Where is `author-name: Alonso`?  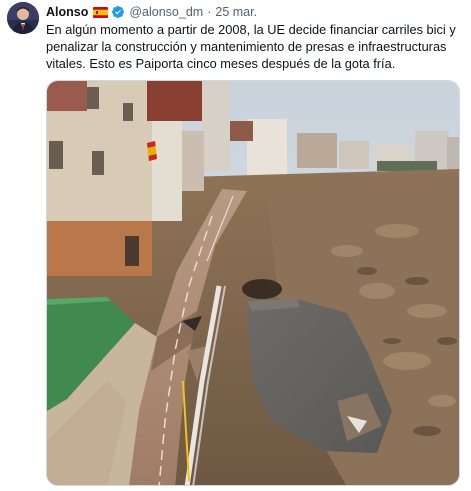 author-name: Alonso is located at coordinates (67, 12).